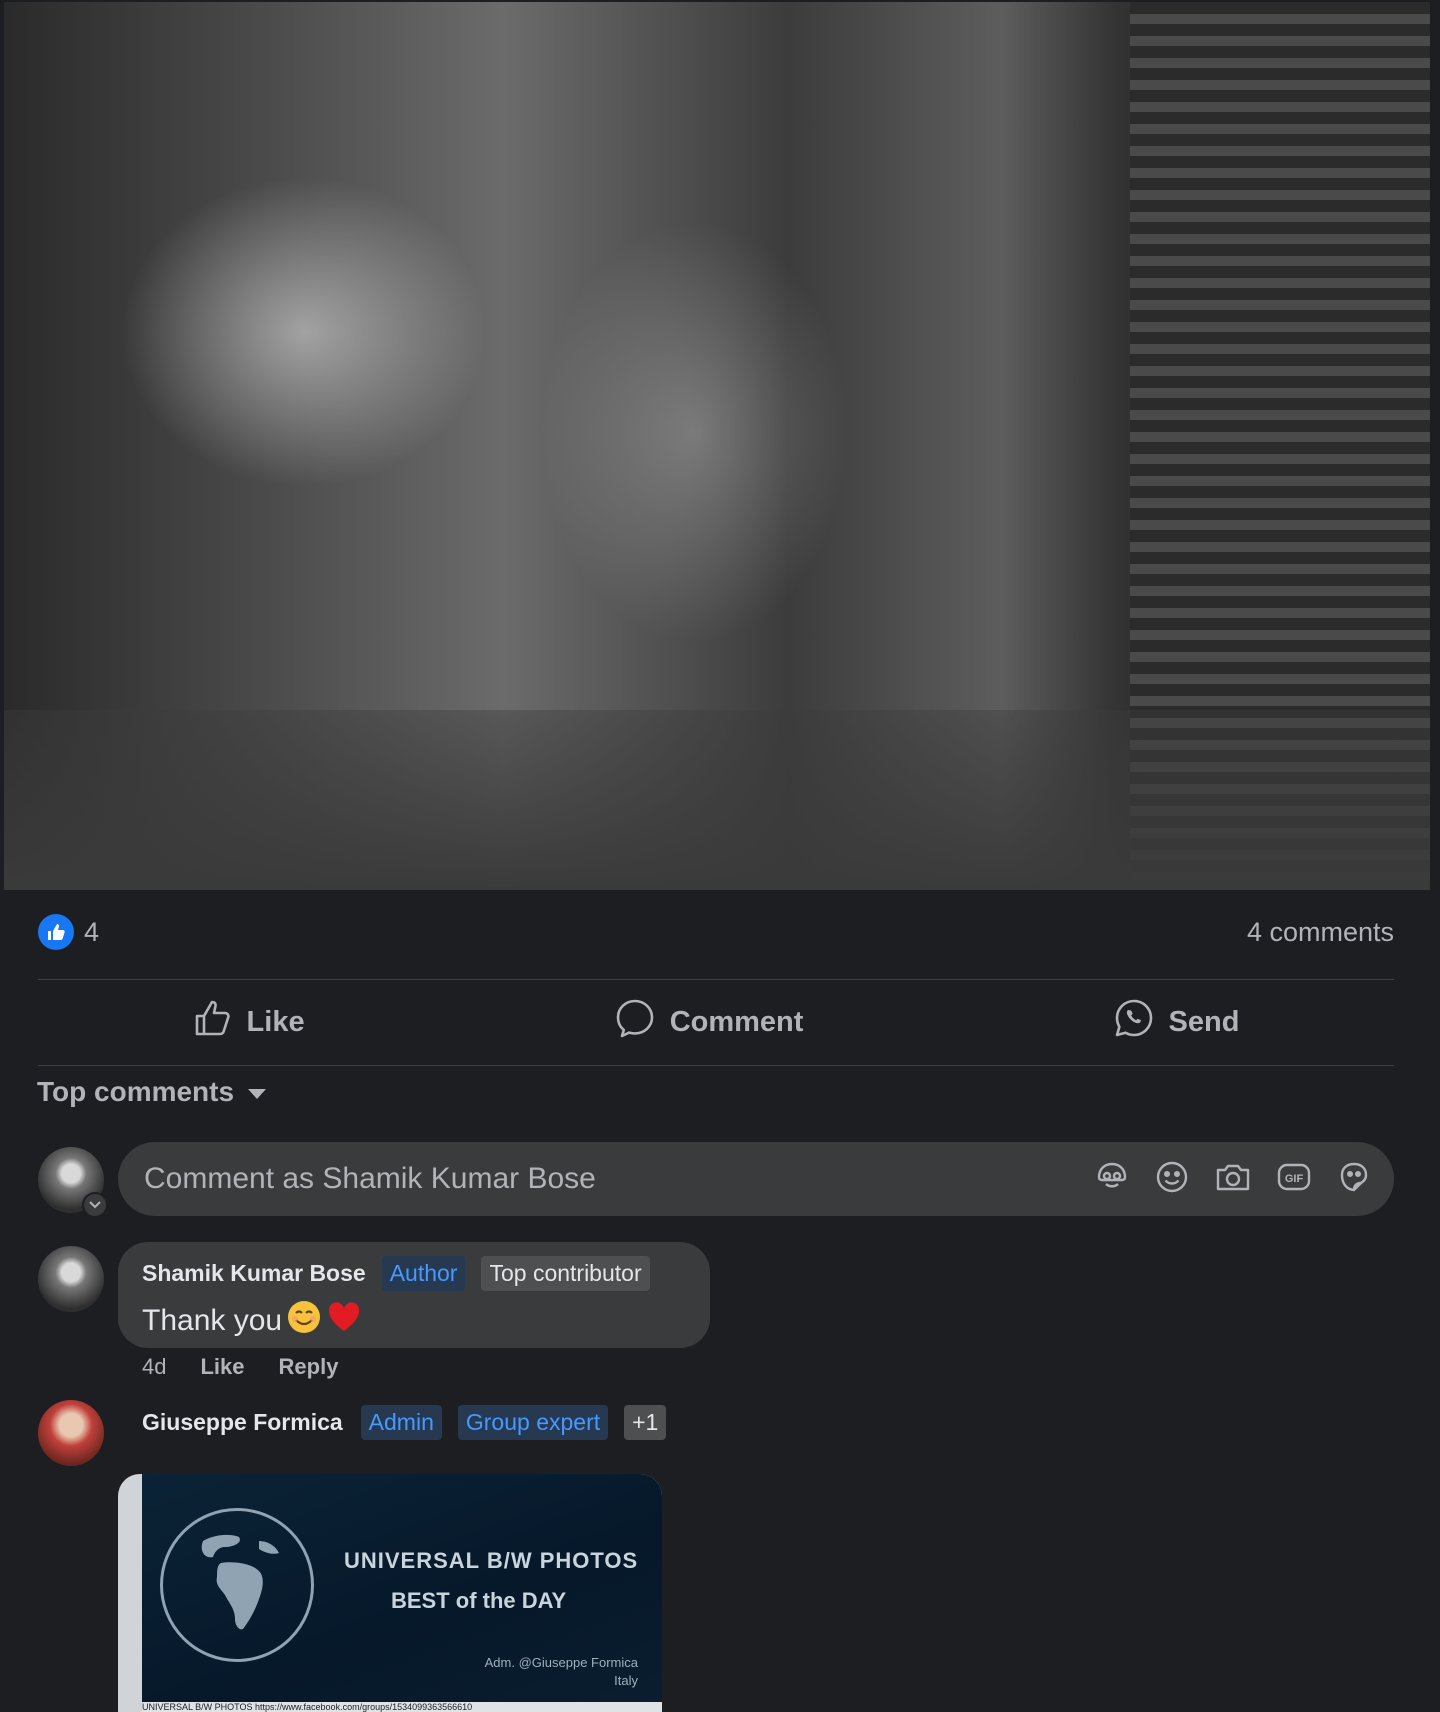 This screenshot has width=1440, height=1712. I want to click on comment-timestamp: 4d, so click(154, 1367).